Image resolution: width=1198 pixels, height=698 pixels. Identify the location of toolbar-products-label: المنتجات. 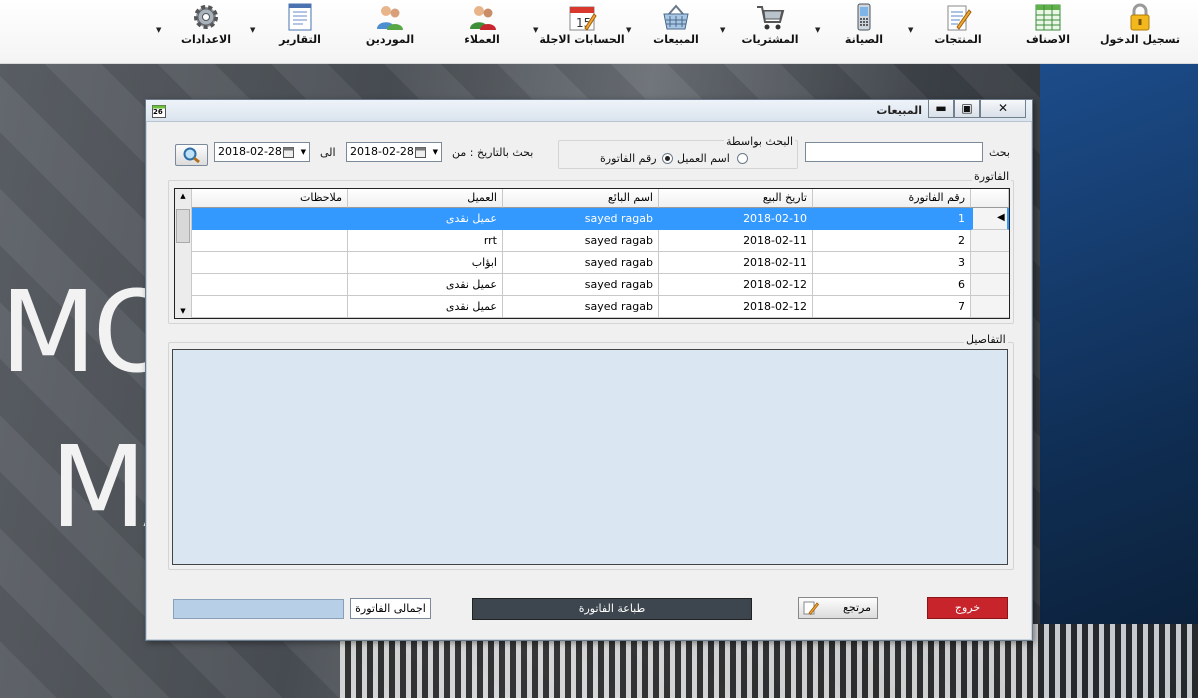
(958, 39).